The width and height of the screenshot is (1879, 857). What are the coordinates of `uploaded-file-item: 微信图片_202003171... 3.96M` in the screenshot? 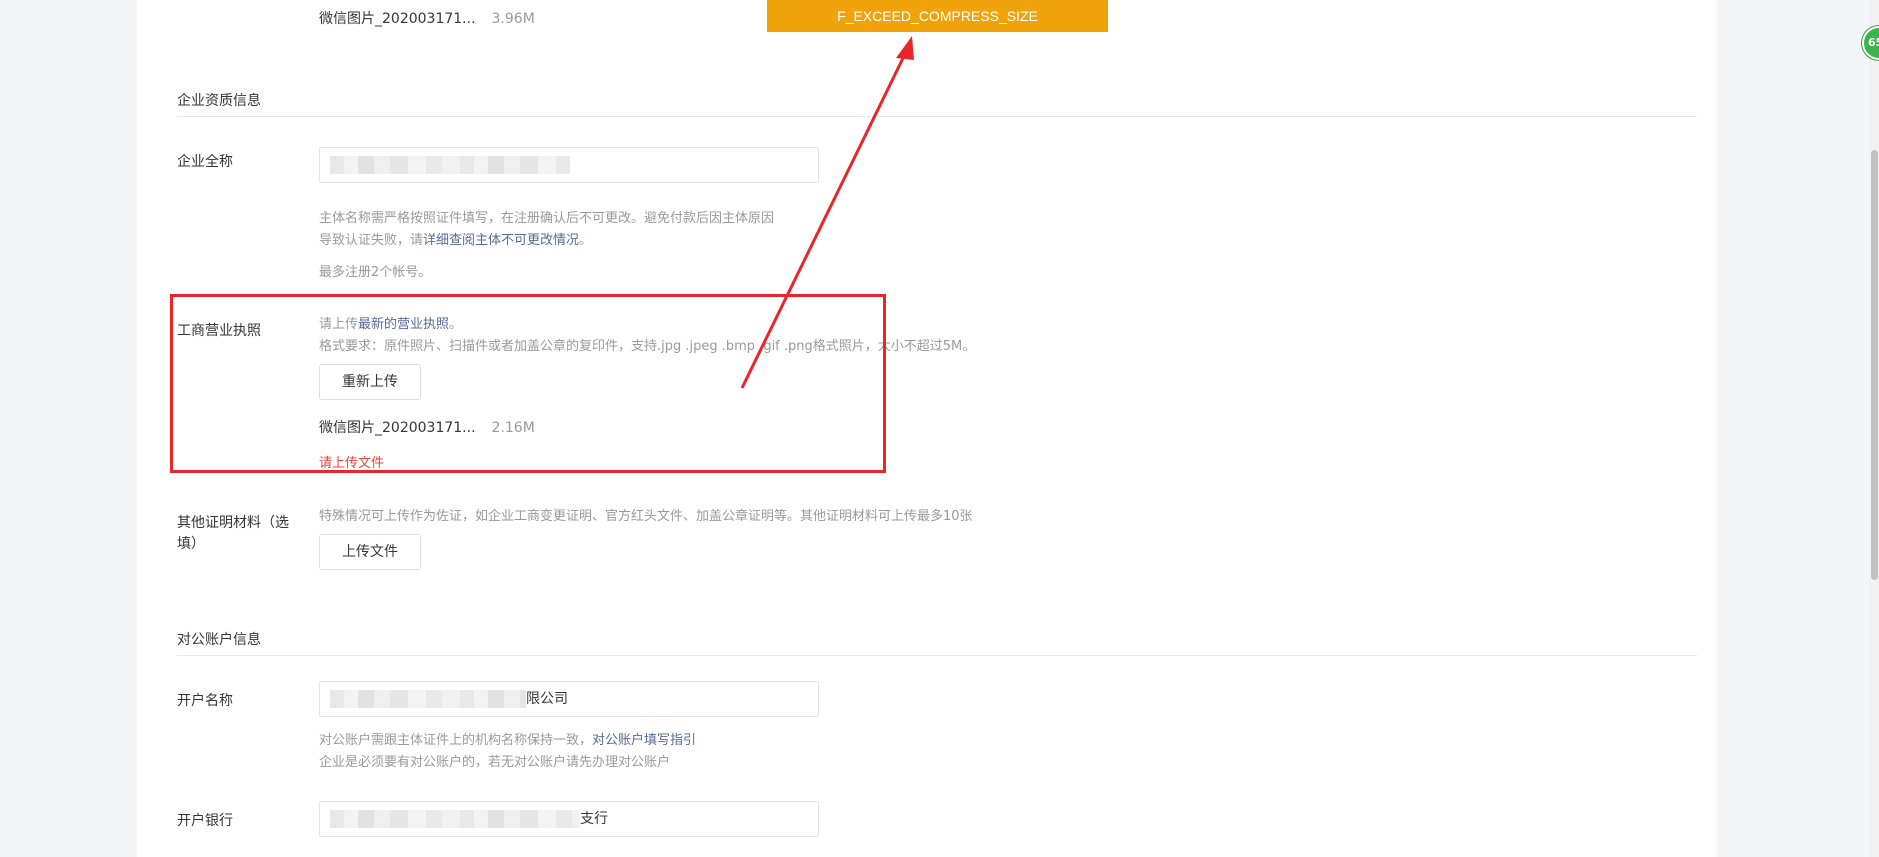 It's located at (427, 18).